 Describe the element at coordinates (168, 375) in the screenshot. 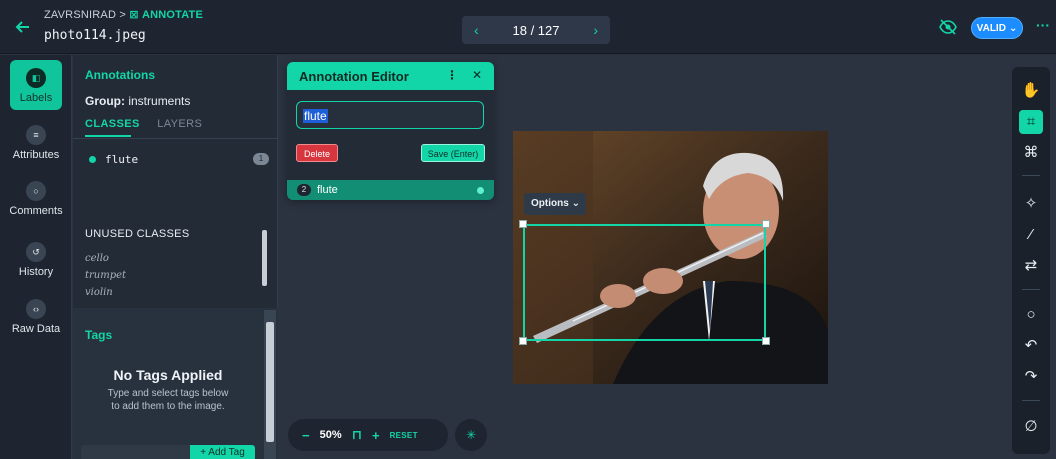

I see `no-tags-heading: No Tags Applied` at that location.